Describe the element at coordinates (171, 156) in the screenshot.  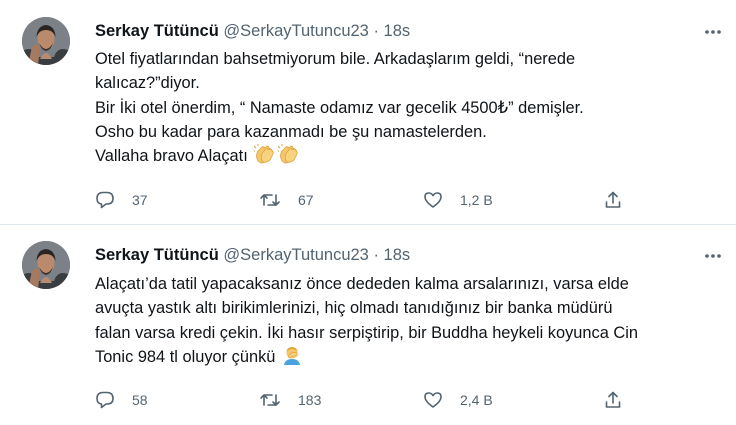
I see `tweet-text-fragment: Vallaha bravo Alaçatı` at that location.